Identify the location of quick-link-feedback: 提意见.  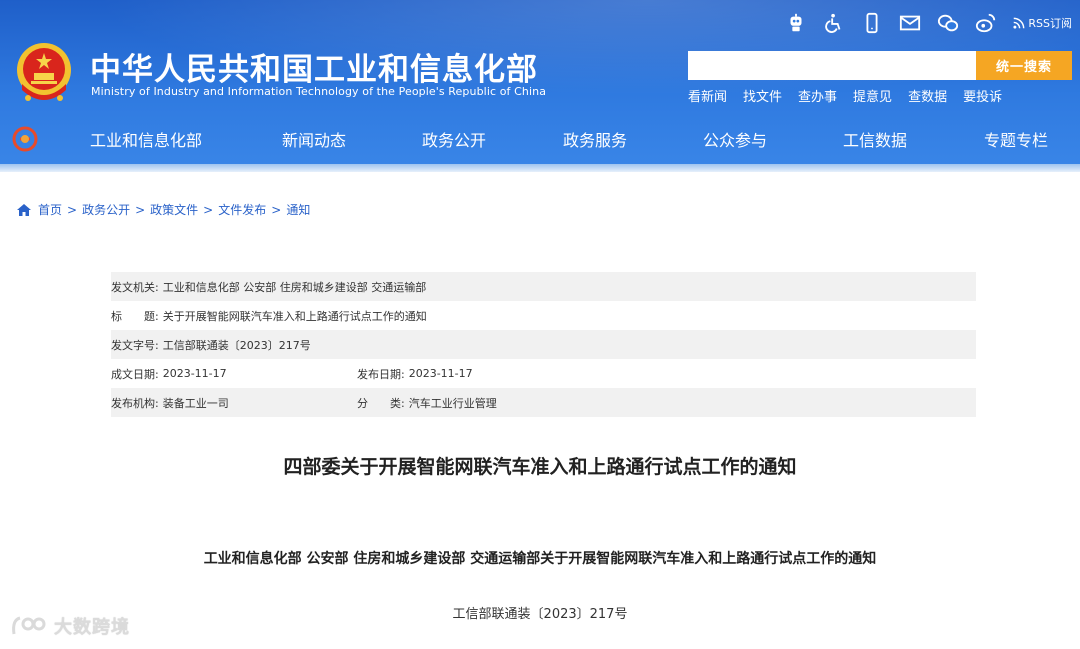
(872, 95).